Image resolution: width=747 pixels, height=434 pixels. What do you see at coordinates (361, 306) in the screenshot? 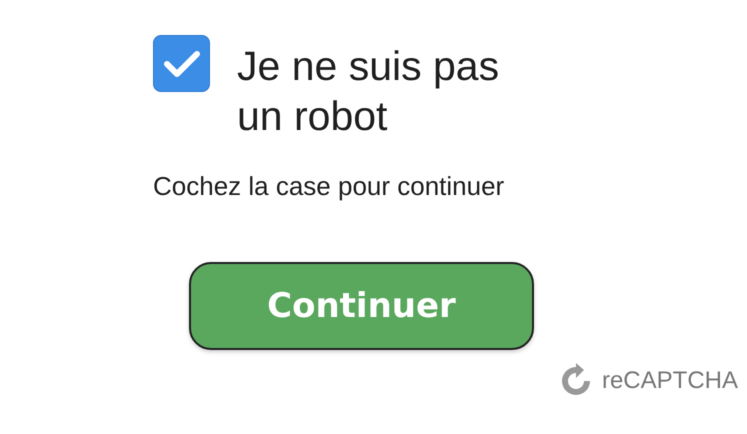
I see `continue-button: Continuer` at bounding box center [361, 306].